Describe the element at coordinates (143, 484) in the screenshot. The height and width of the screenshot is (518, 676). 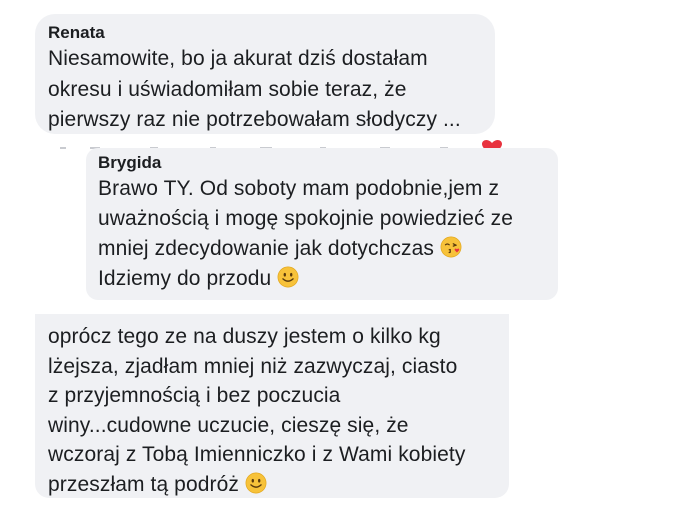
I see `message-text: przeszłam tą podróż` at that location.